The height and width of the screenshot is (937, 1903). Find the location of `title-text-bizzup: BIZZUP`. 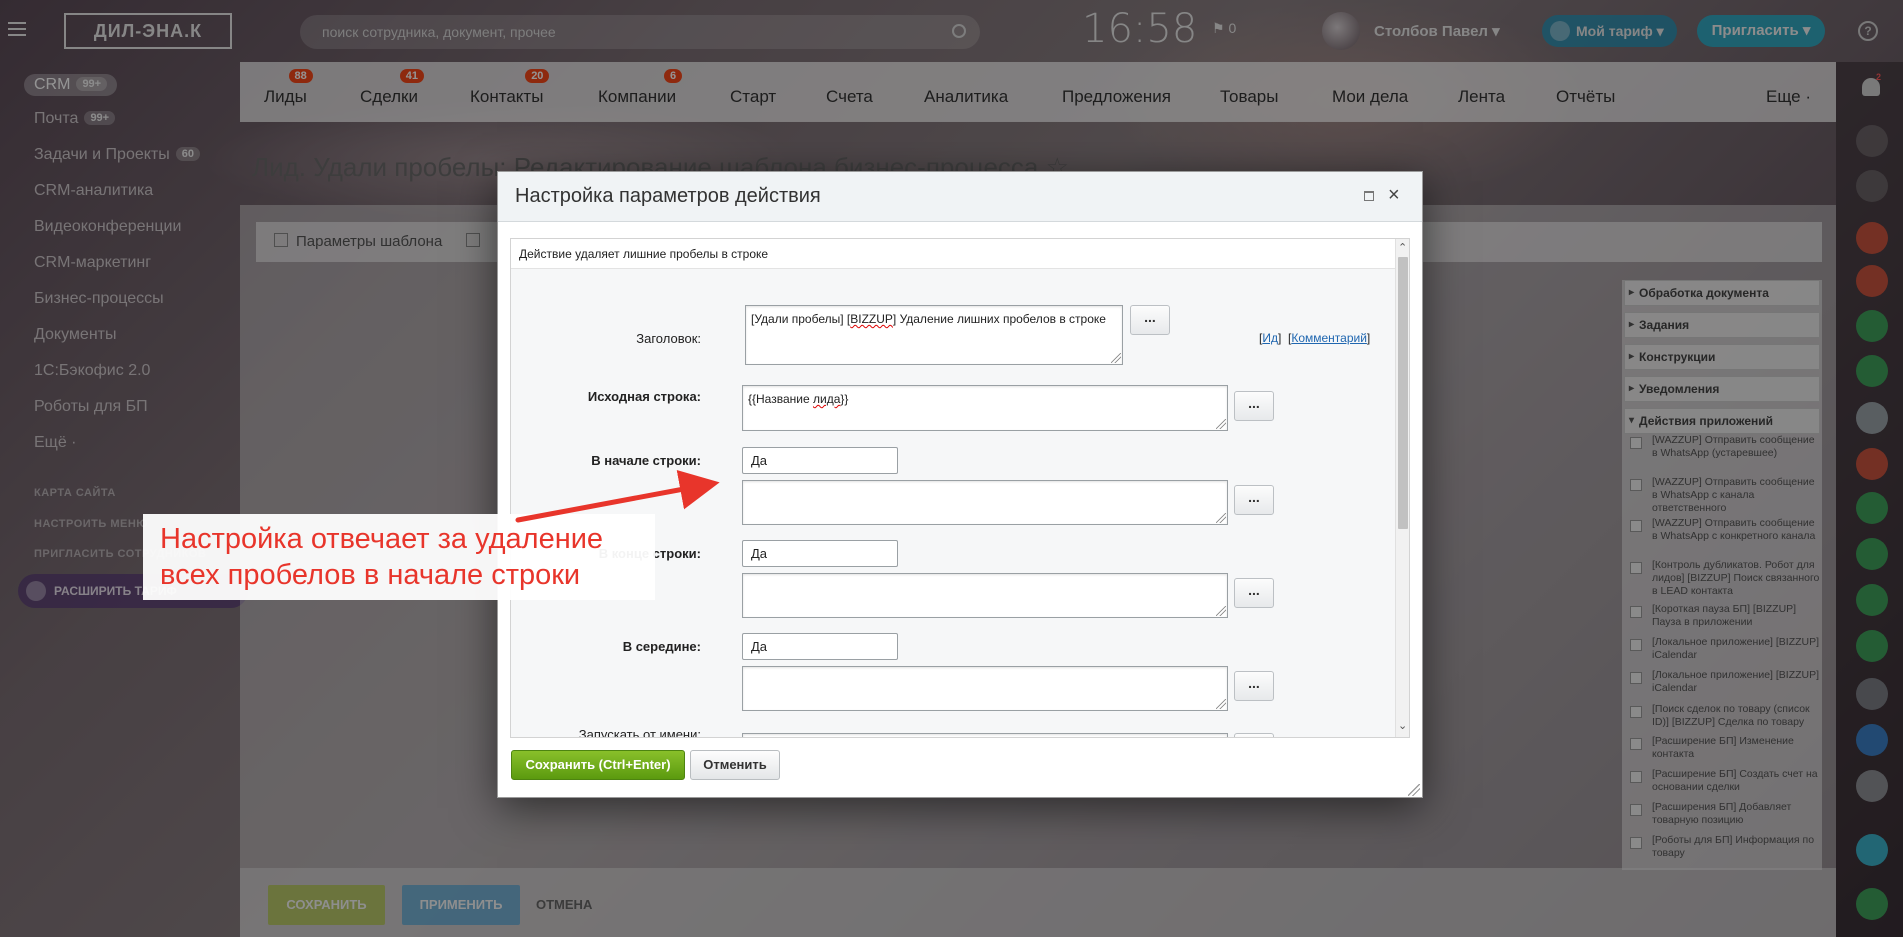

title-text-bizzup: BIZZUP is located at coordinates (871, 319).